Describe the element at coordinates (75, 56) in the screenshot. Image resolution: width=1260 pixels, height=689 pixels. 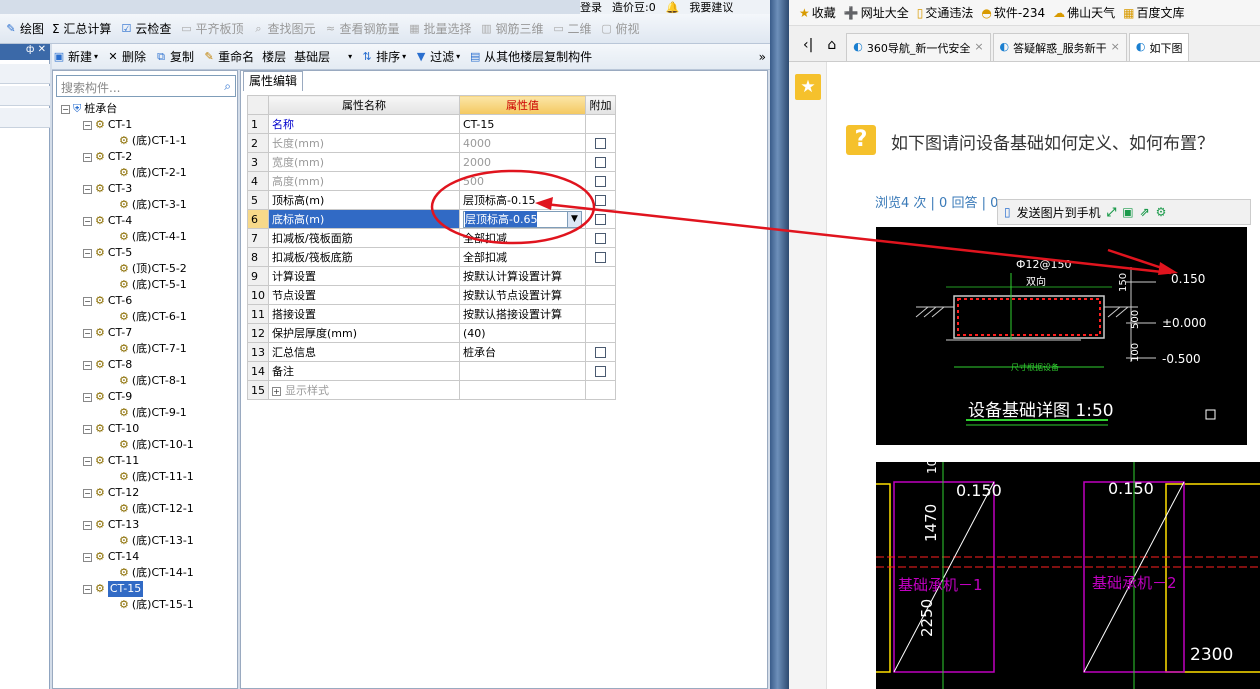
I see `new-button: ▣ 新建 ▾` at that location.